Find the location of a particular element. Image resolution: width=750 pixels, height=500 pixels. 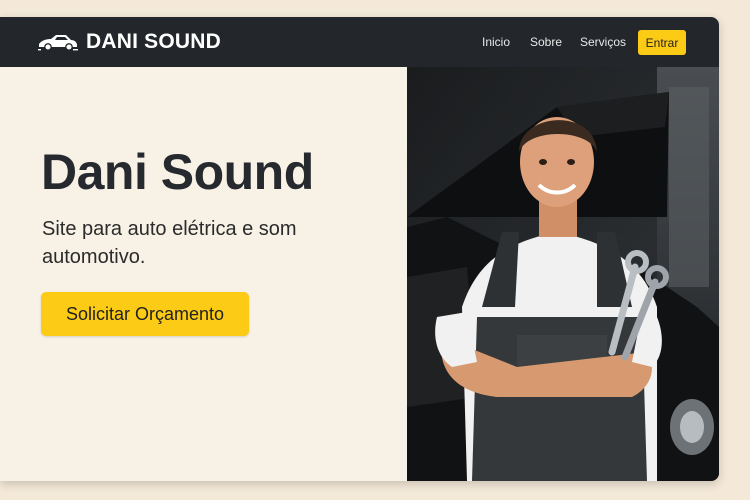

nav-link-servicos: Serviços is located at coordinates (603, 42).